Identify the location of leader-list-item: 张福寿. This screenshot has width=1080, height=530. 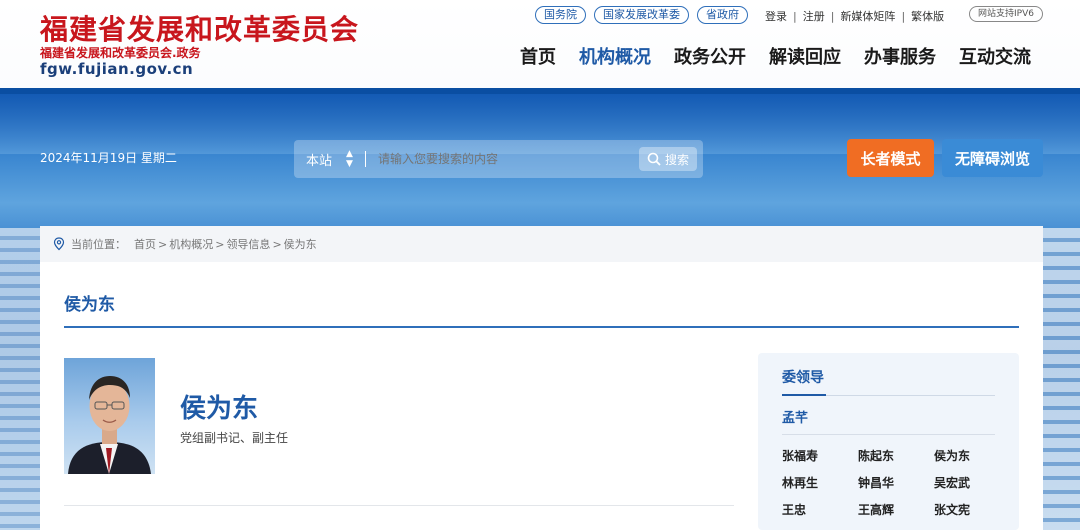
(820, 455).